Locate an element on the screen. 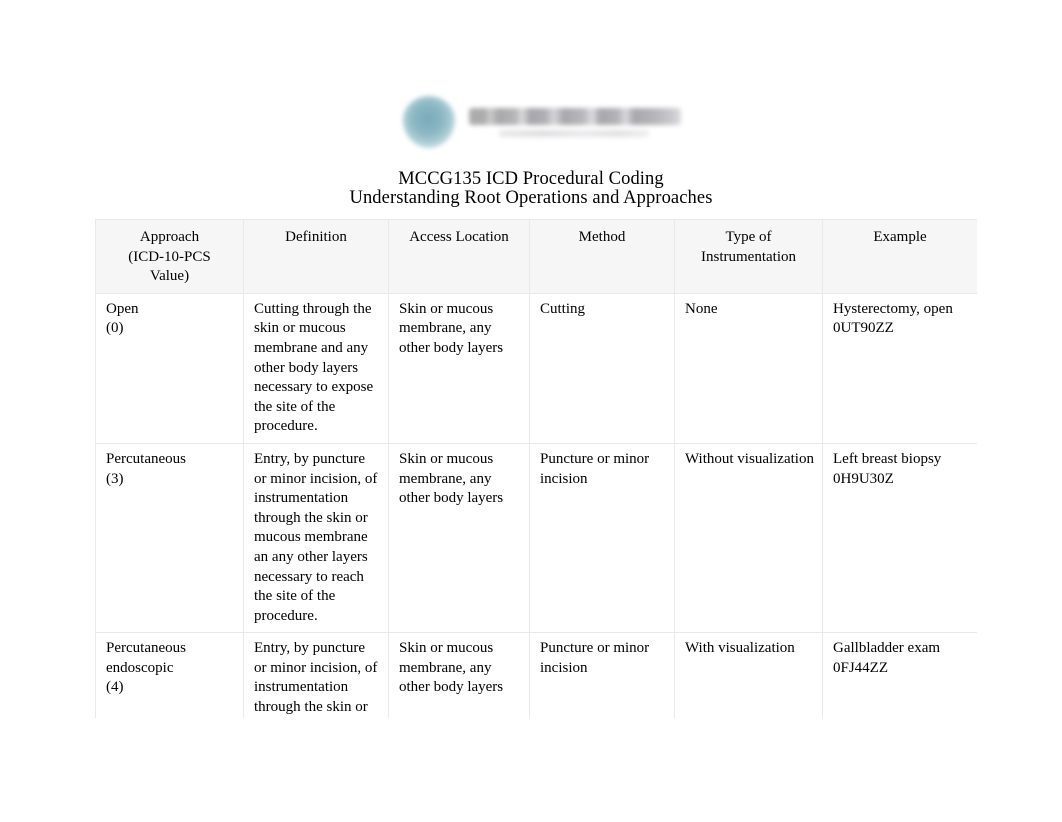 The width and height of the screenshot is (1062, 822). cell-method: Cutting is located at coordinates (602, 368).